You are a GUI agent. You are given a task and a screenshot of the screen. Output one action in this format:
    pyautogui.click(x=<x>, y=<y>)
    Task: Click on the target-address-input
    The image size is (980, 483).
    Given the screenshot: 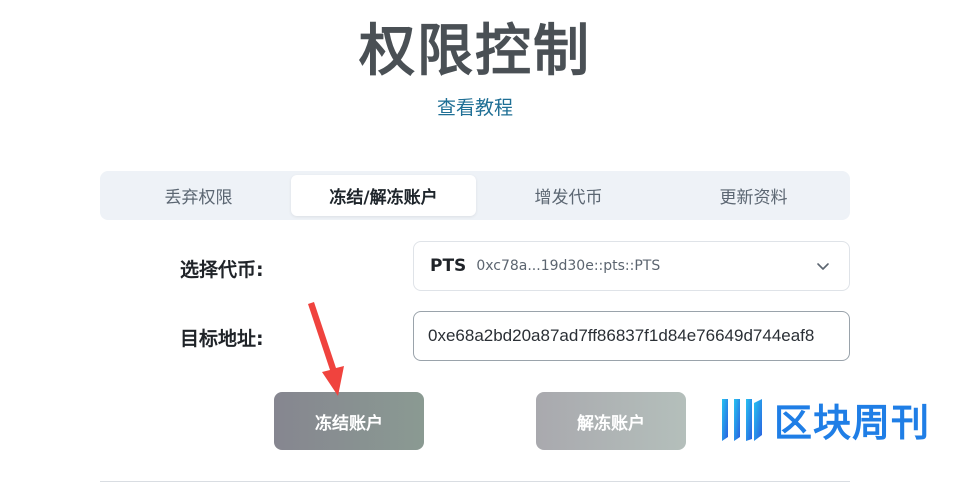 What is the action you would take?
    pyautogui.click(x=631, y=336)
    